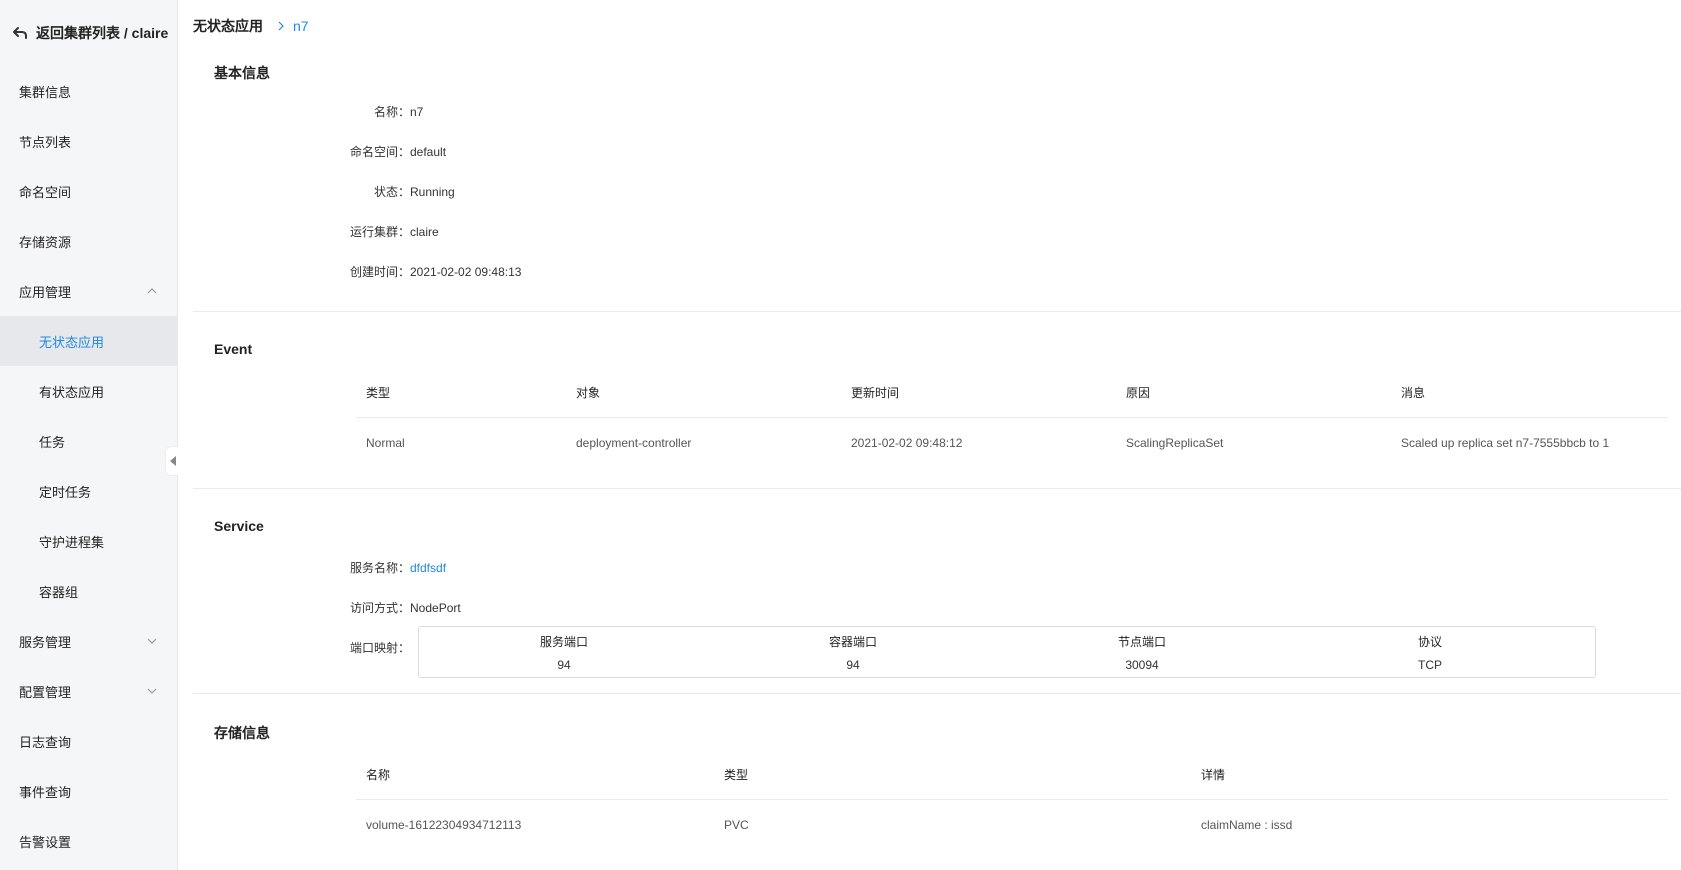  Describe the element at coordinates (432, 191) in the screenshot. I see `kv-value: Running` at that location.